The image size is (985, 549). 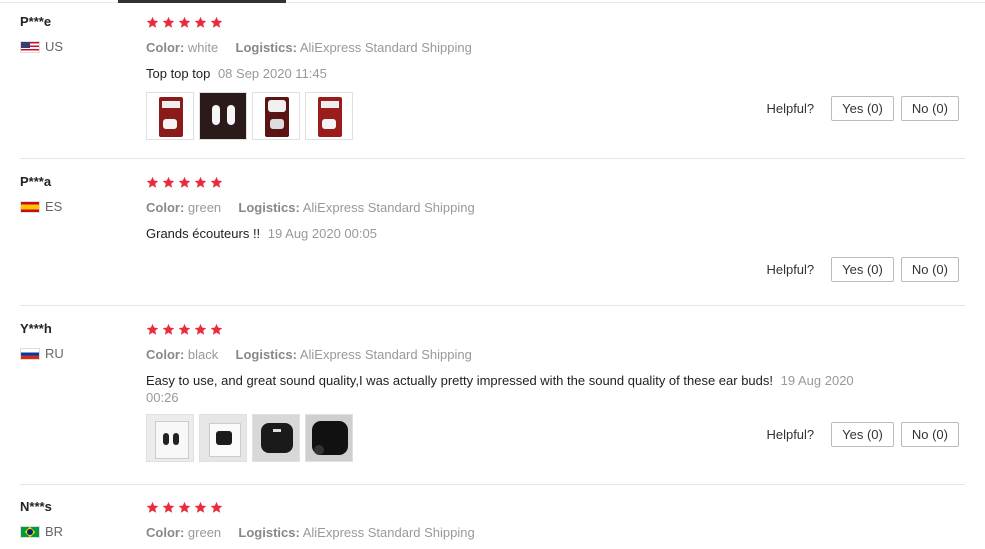 I want to click on country-code: US, so click(x=54, y=46).